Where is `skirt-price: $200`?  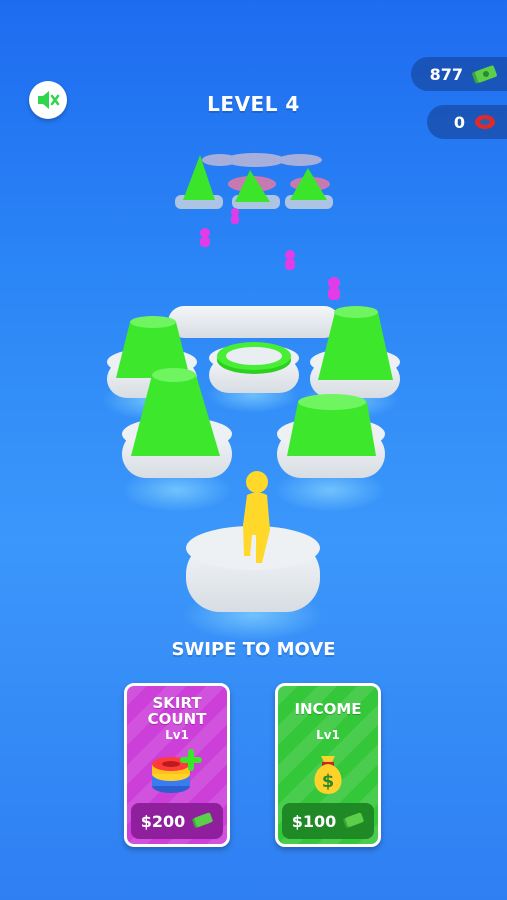 skirt-price: $200 is located at coordinates (163, 821).